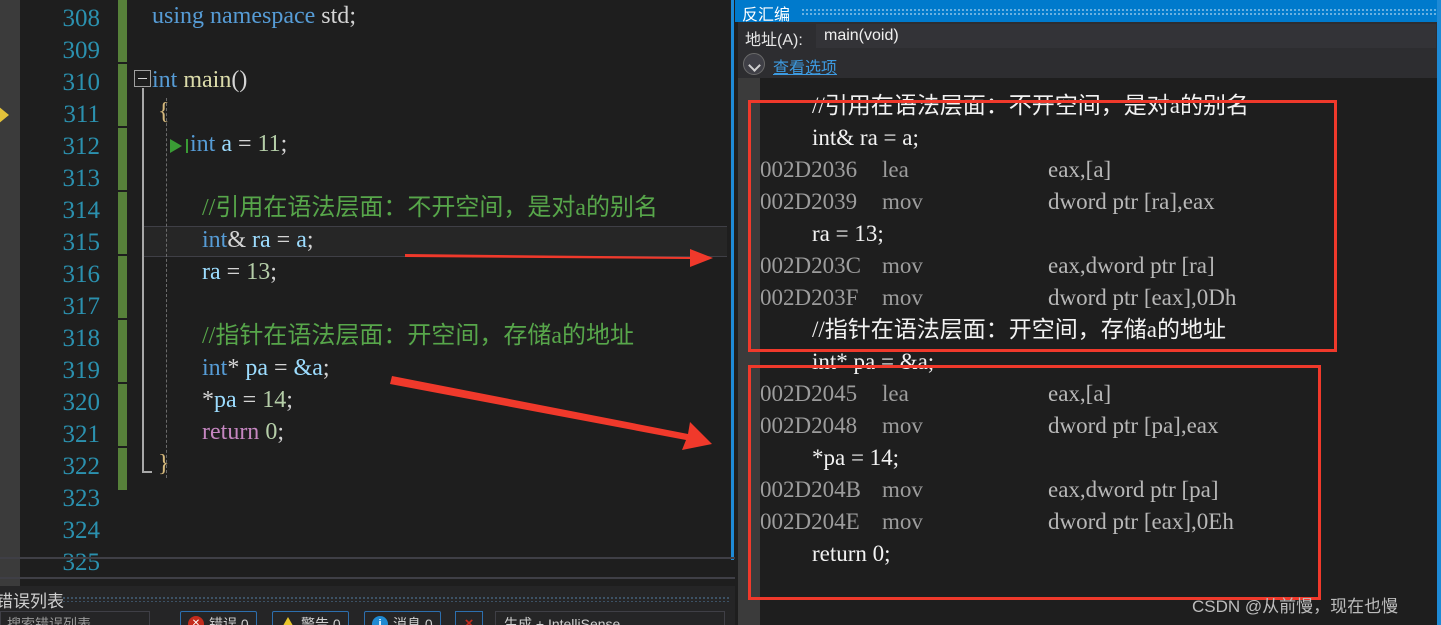 The image size is (1441, 625). I want to click on messages-filter-button: 消息 0, so click(402, 618).